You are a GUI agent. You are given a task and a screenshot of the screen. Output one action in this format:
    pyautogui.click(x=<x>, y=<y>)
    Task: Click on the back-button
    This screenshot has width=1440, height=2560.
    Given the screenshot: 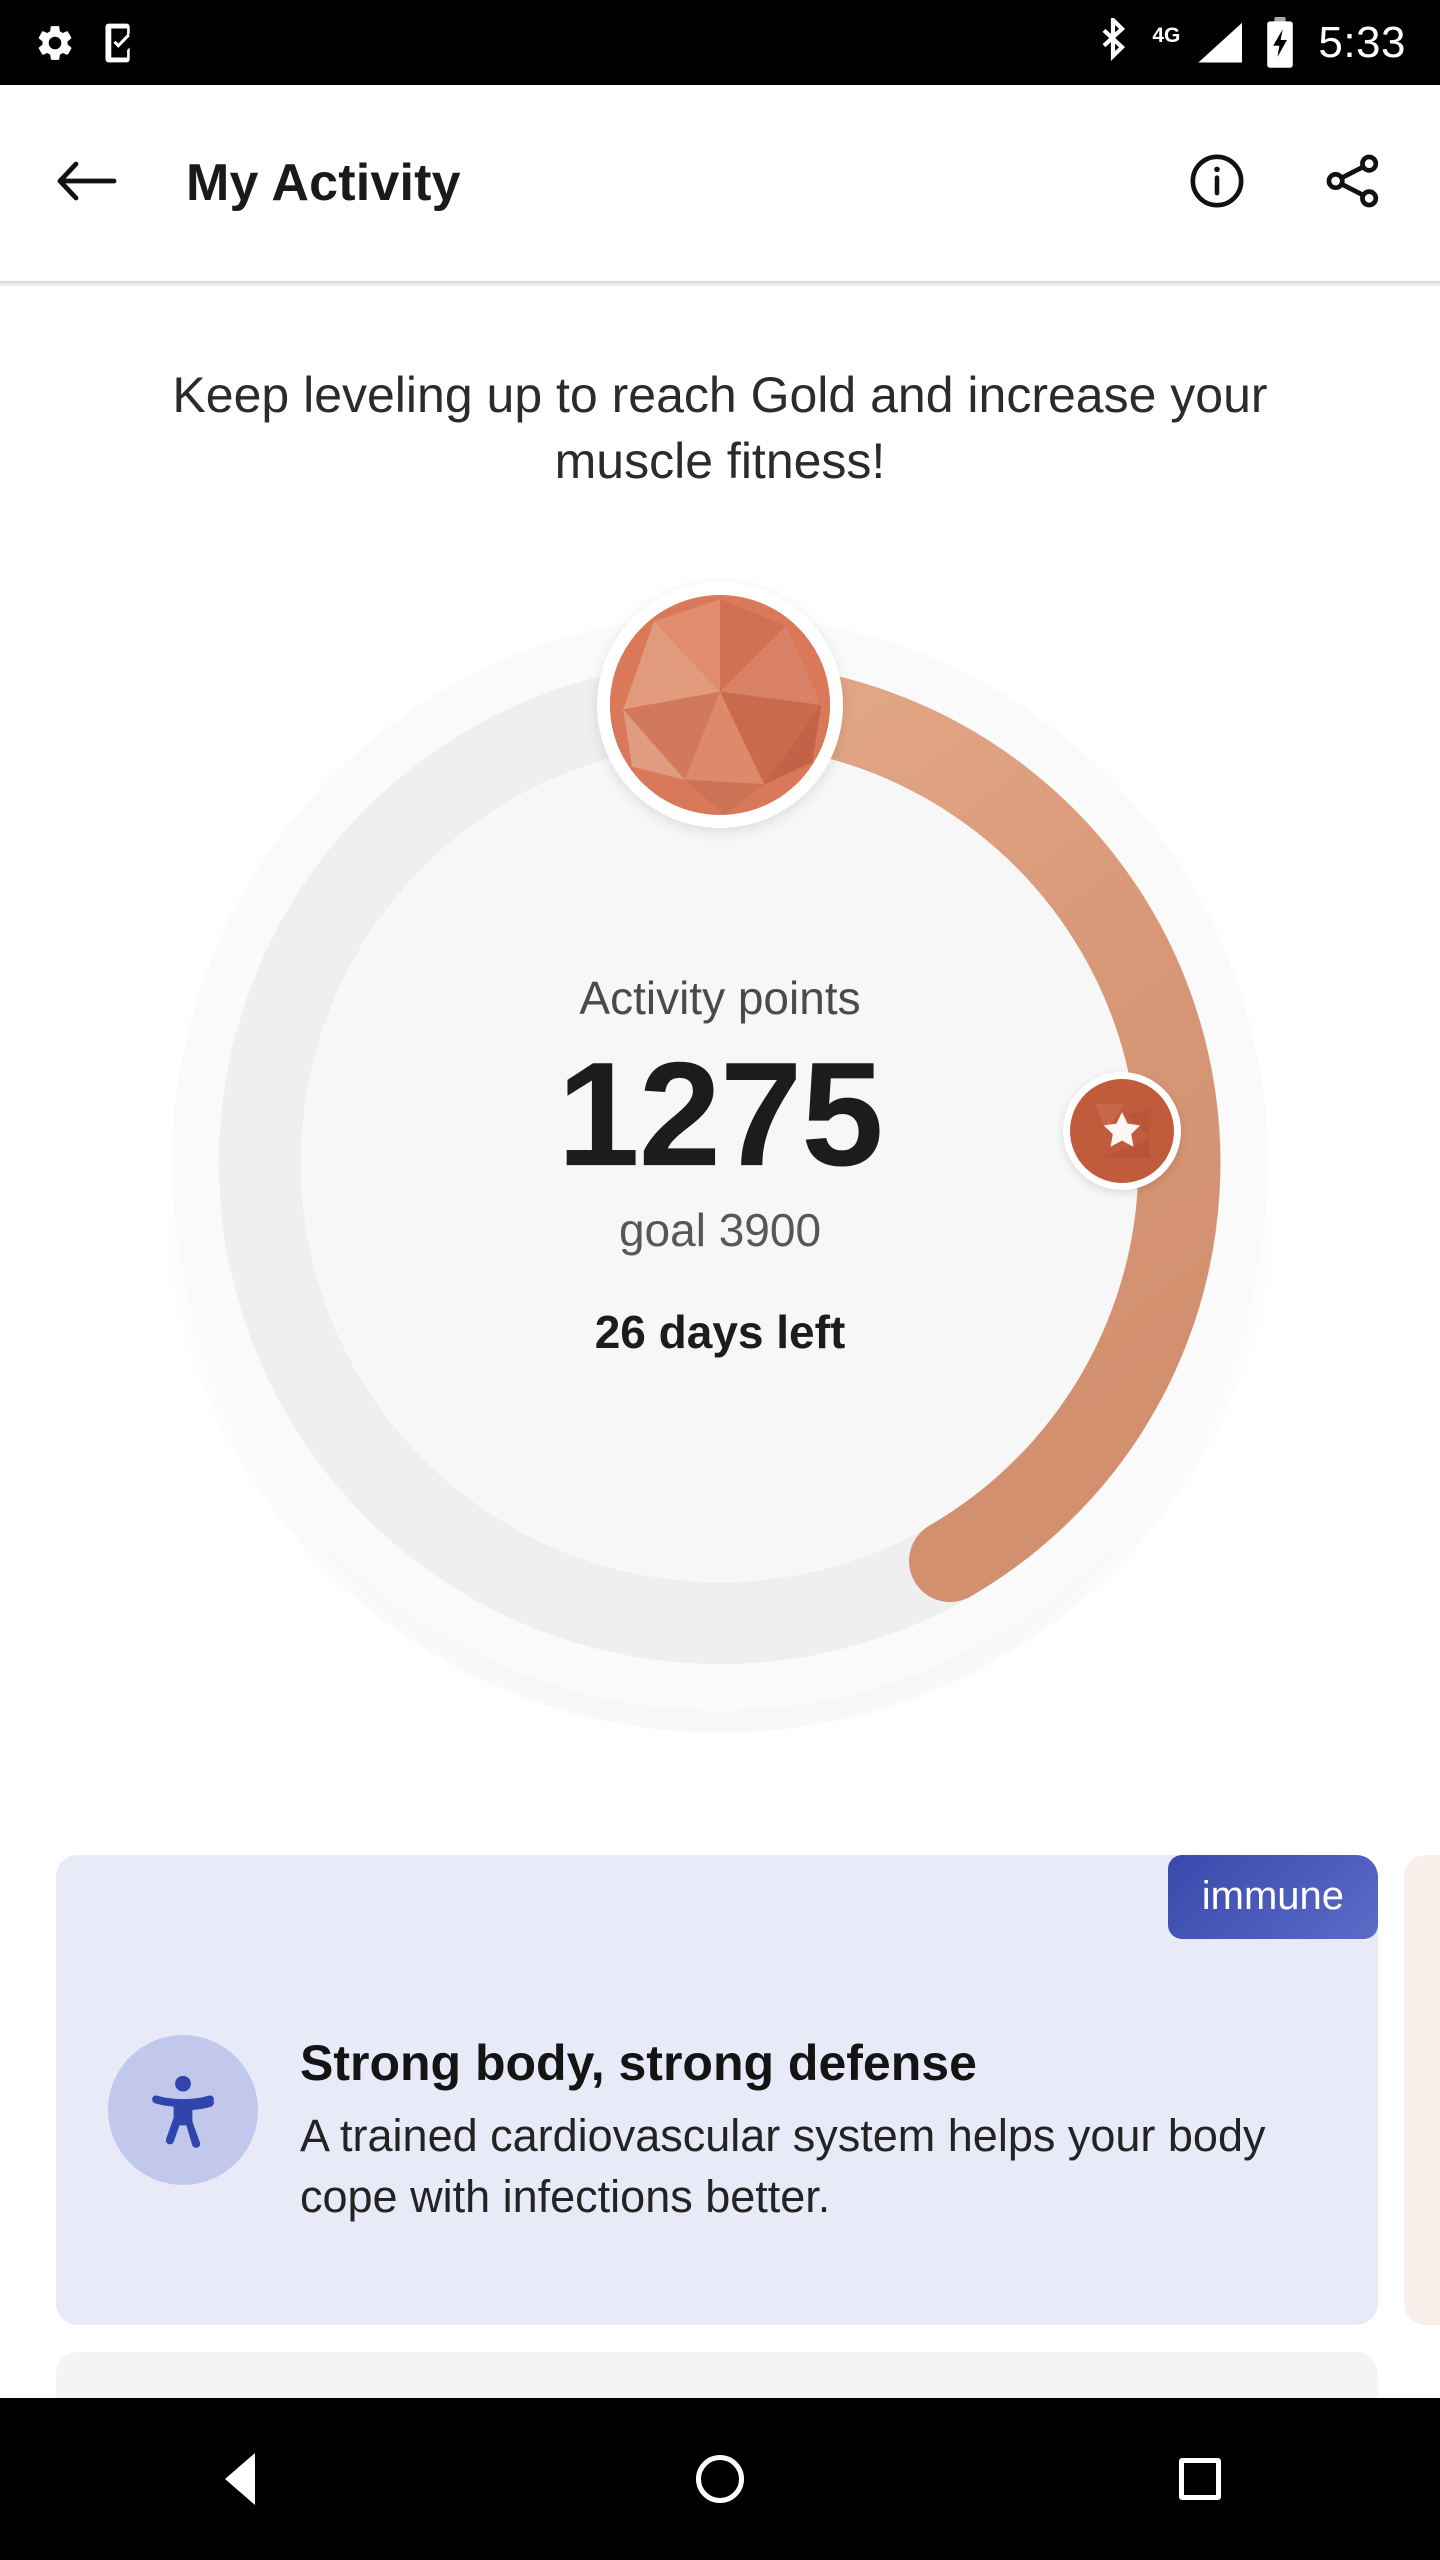 What is the action you would take?
    pyautogui.click(x=87, y=183)
    